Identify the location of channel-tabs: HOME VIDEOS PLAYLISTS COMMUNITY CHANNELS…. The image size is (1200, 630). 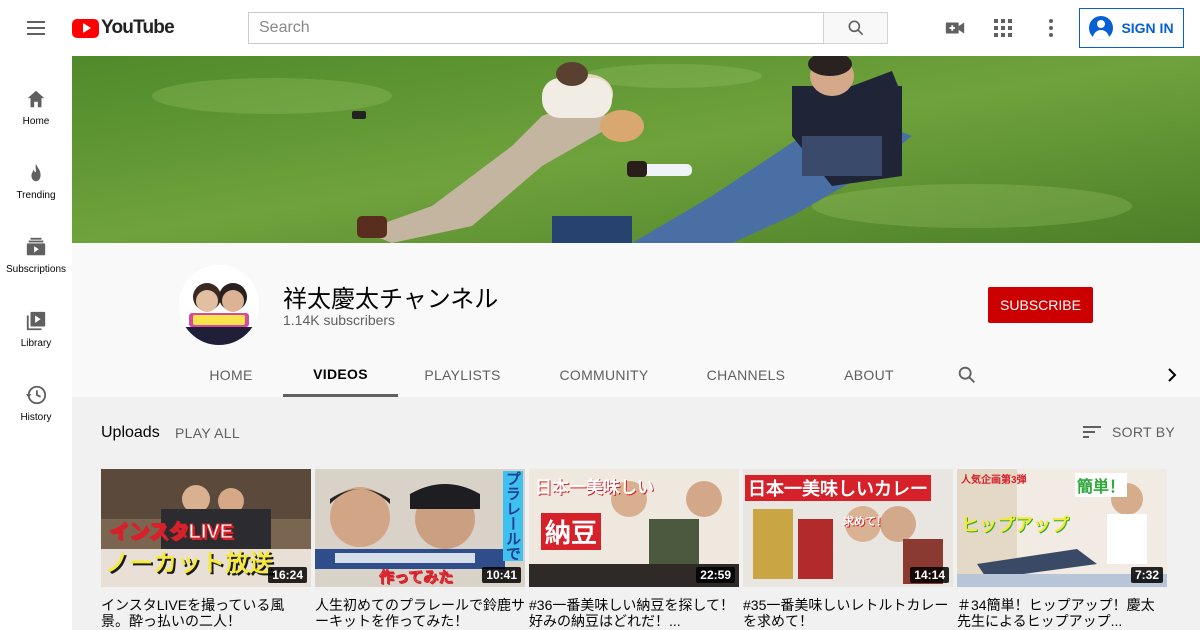
(636, 375).